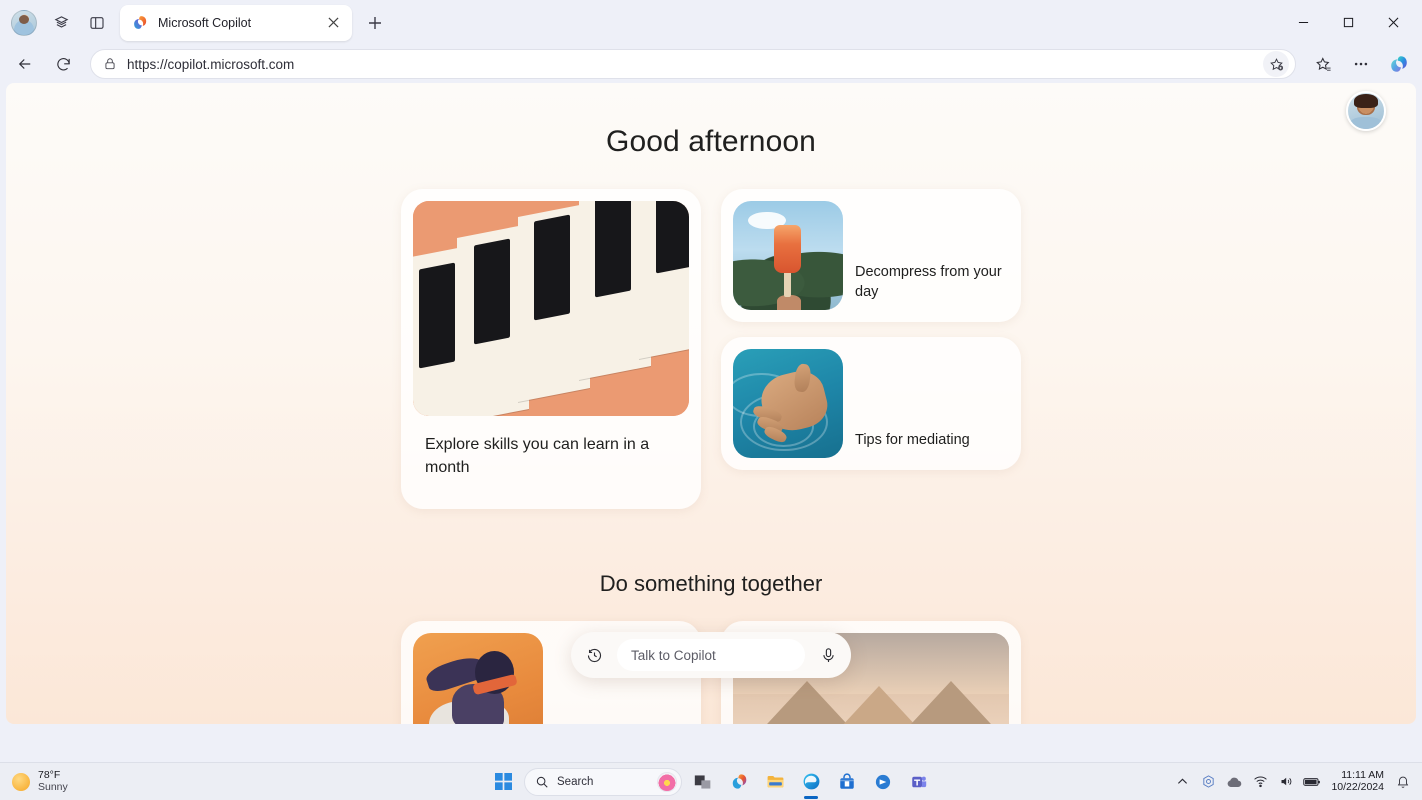  Describe the element at coordinates (775, 782) in the screenshot. I see `file-explorer-icon` at that location.